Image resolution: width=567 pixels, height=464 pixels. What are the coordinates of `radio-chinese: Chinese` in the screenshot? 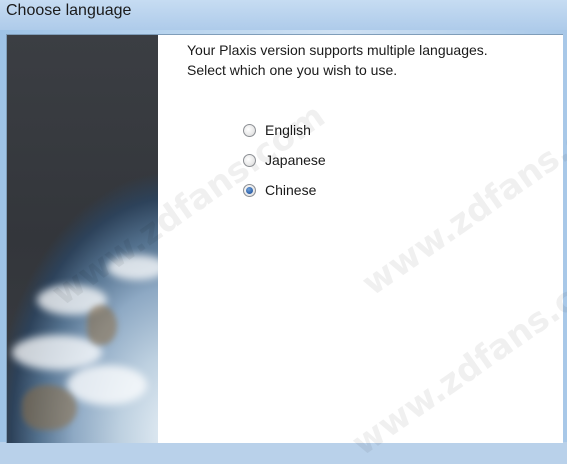 It's located at (284, 190).